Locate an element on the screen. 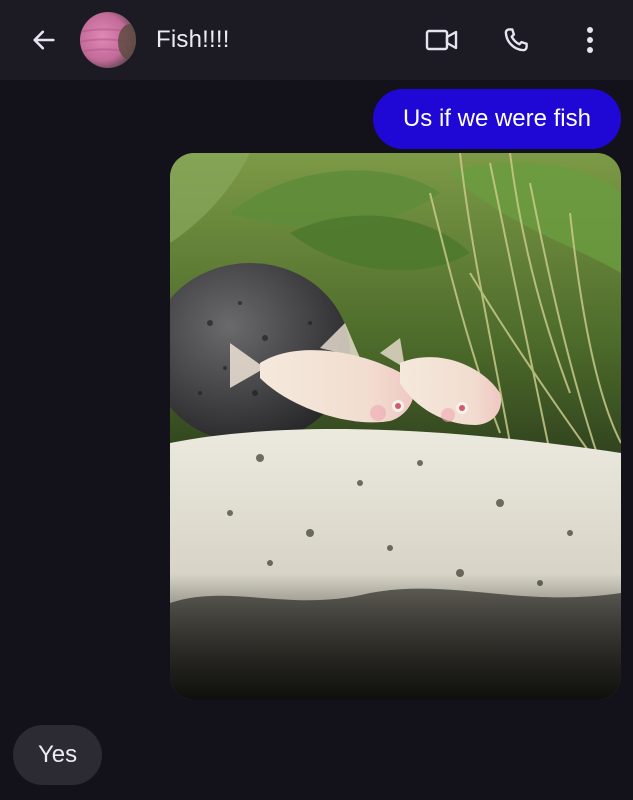  top-app-bar: Fish!!!! is located at coordinates (316, 40).